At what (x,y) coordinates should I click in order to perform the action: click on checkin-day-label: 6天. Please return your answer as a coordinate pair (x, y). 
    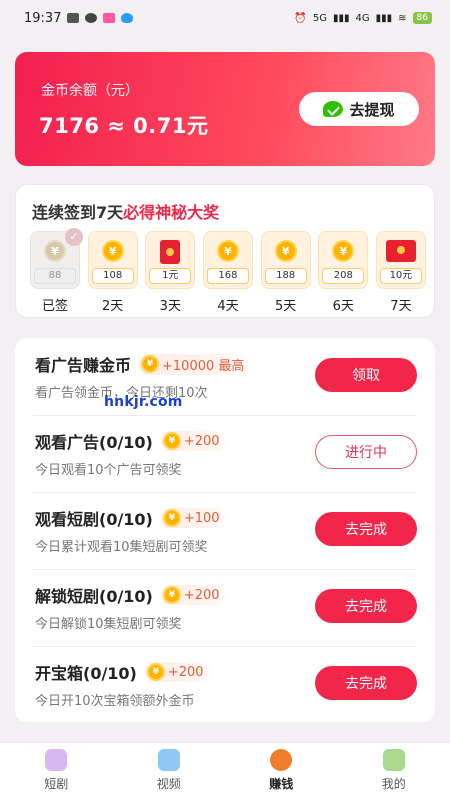
    Looking at the image, I should click on (343, 306).